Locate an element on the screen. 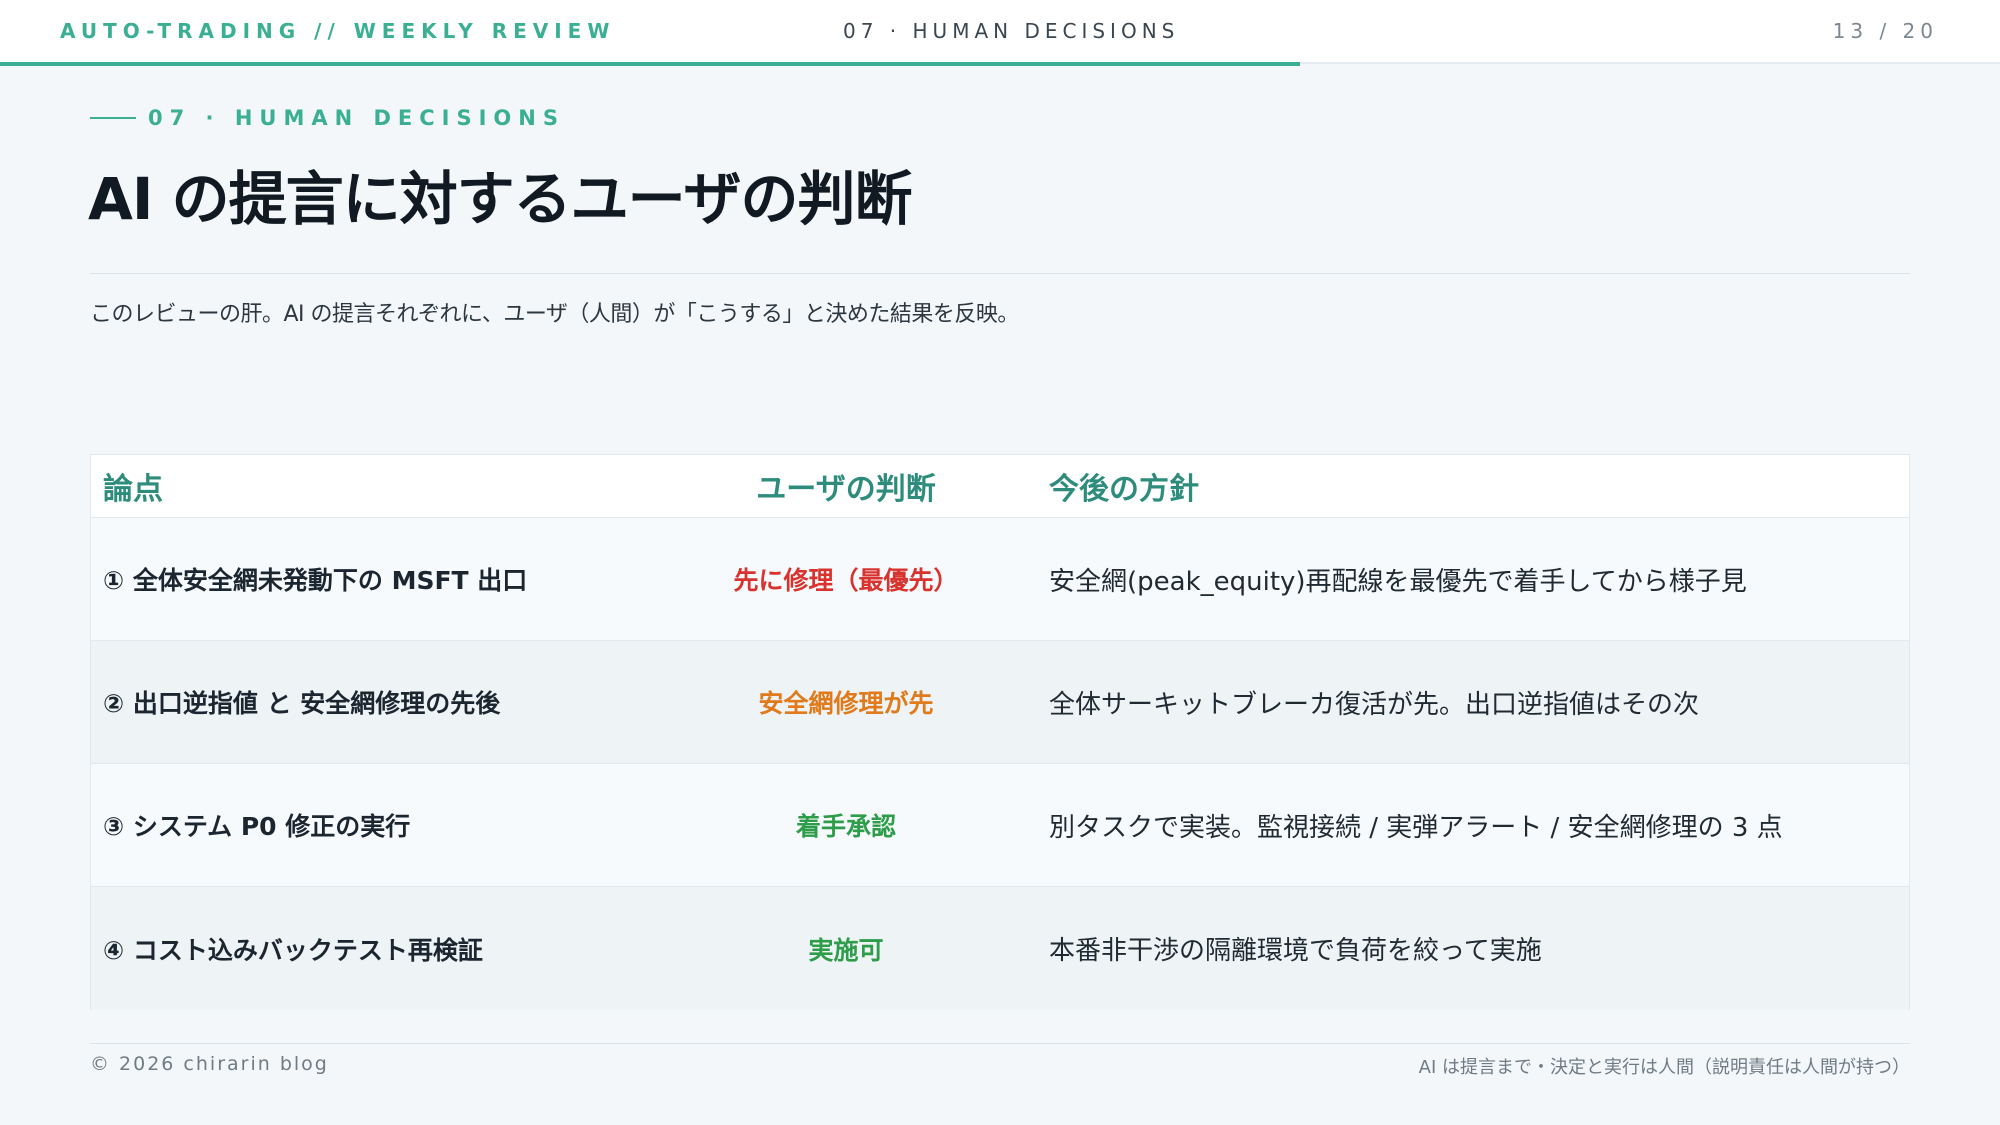  decision-cell: 安全網修理が先 is located at coordinates (846, 703).